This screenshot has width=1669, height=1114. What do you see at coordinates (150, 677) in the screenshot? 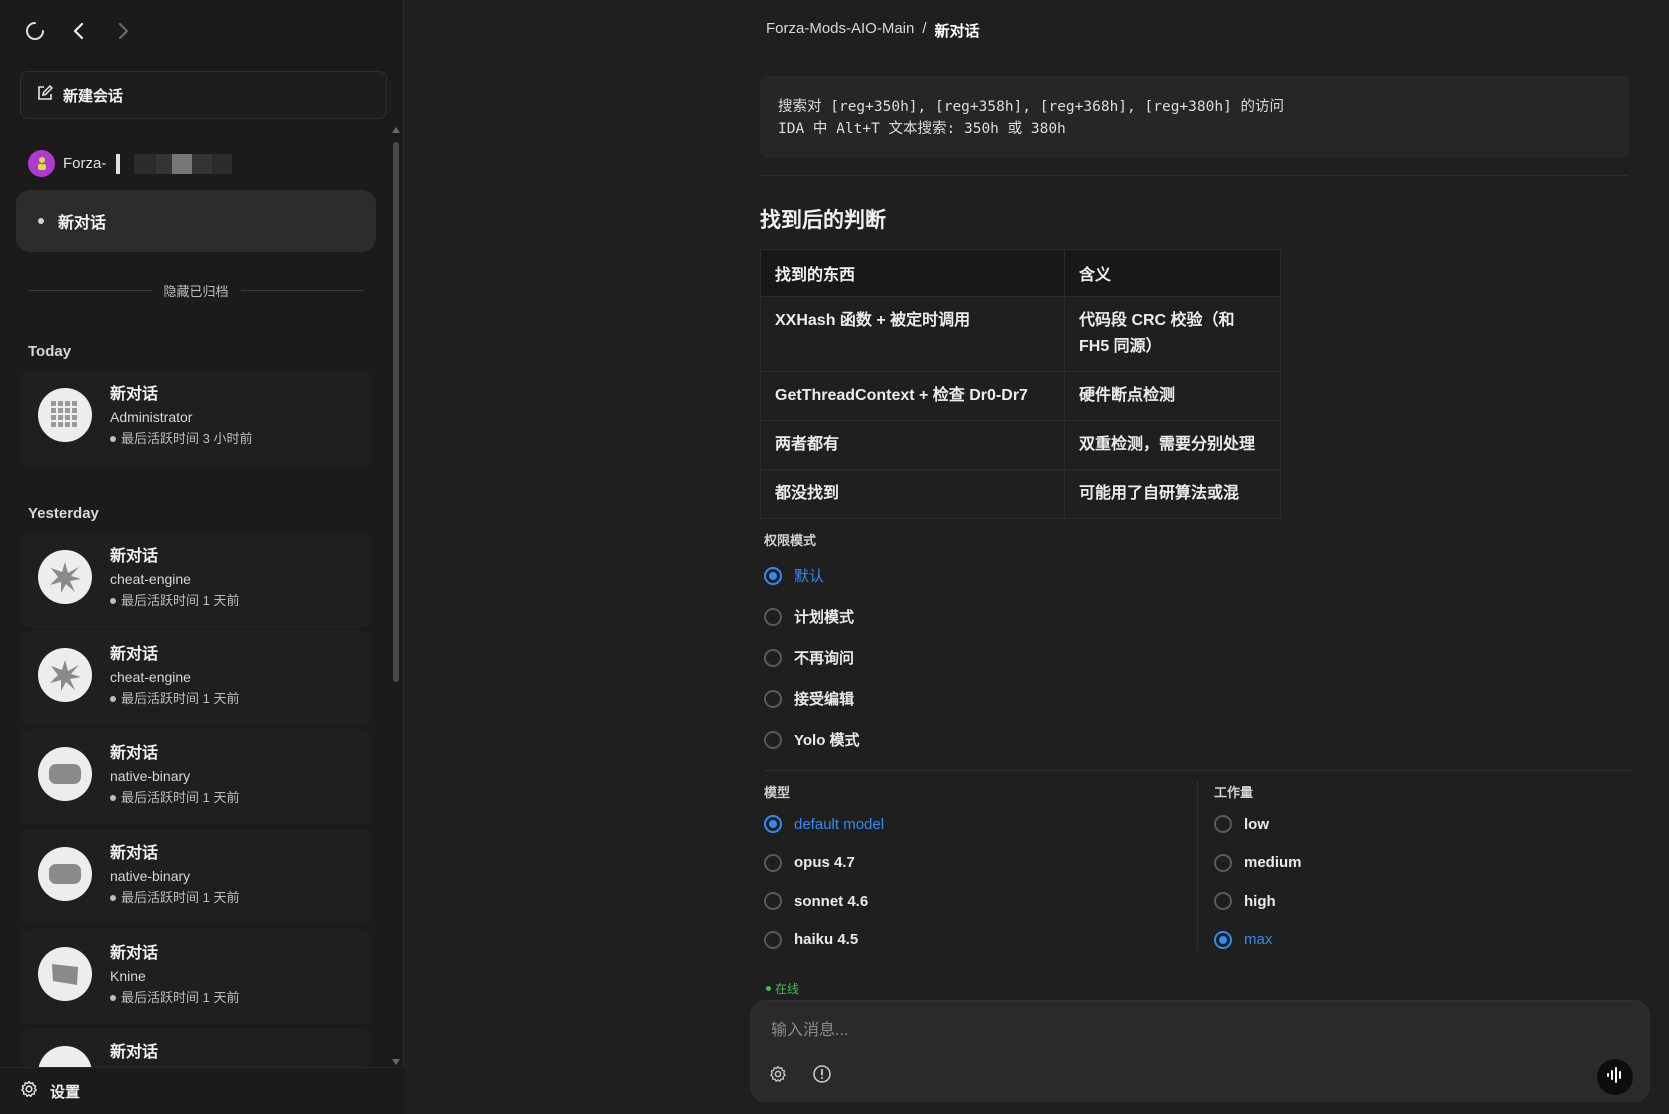
I see `conversation-project: cheat-engine` at bounding box center [150, 677].